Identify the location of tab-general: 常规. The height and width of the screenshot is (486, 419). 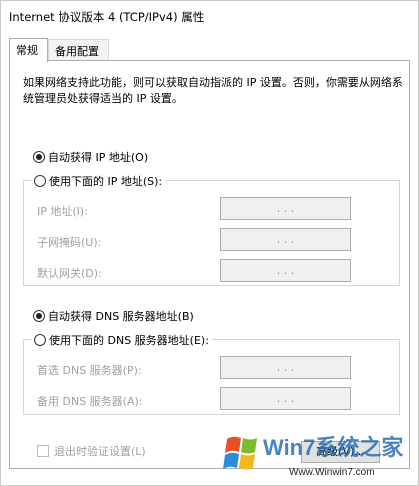
(28, 50).